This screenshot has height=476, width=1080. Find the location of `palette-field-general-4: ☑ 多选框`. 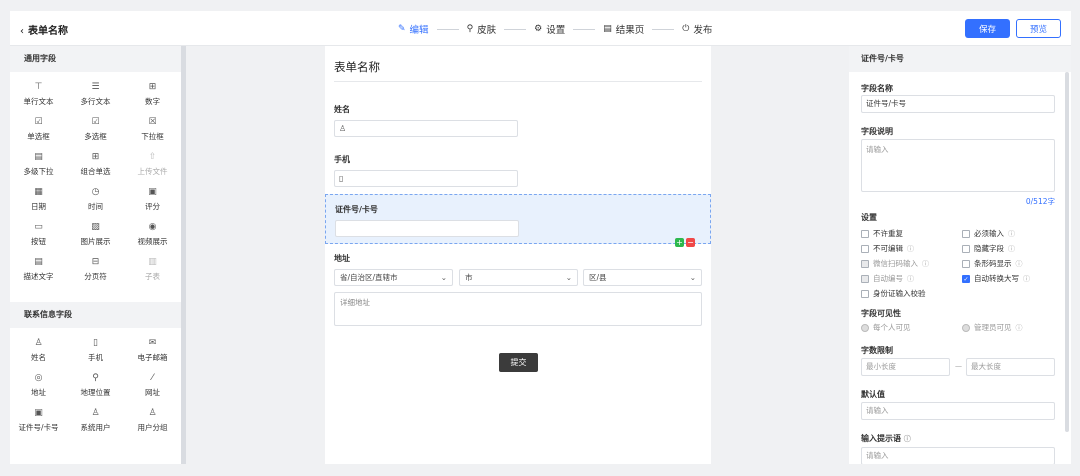

palette-field-general-4: ☑ 多选框 is located at coordinates (95, 134).